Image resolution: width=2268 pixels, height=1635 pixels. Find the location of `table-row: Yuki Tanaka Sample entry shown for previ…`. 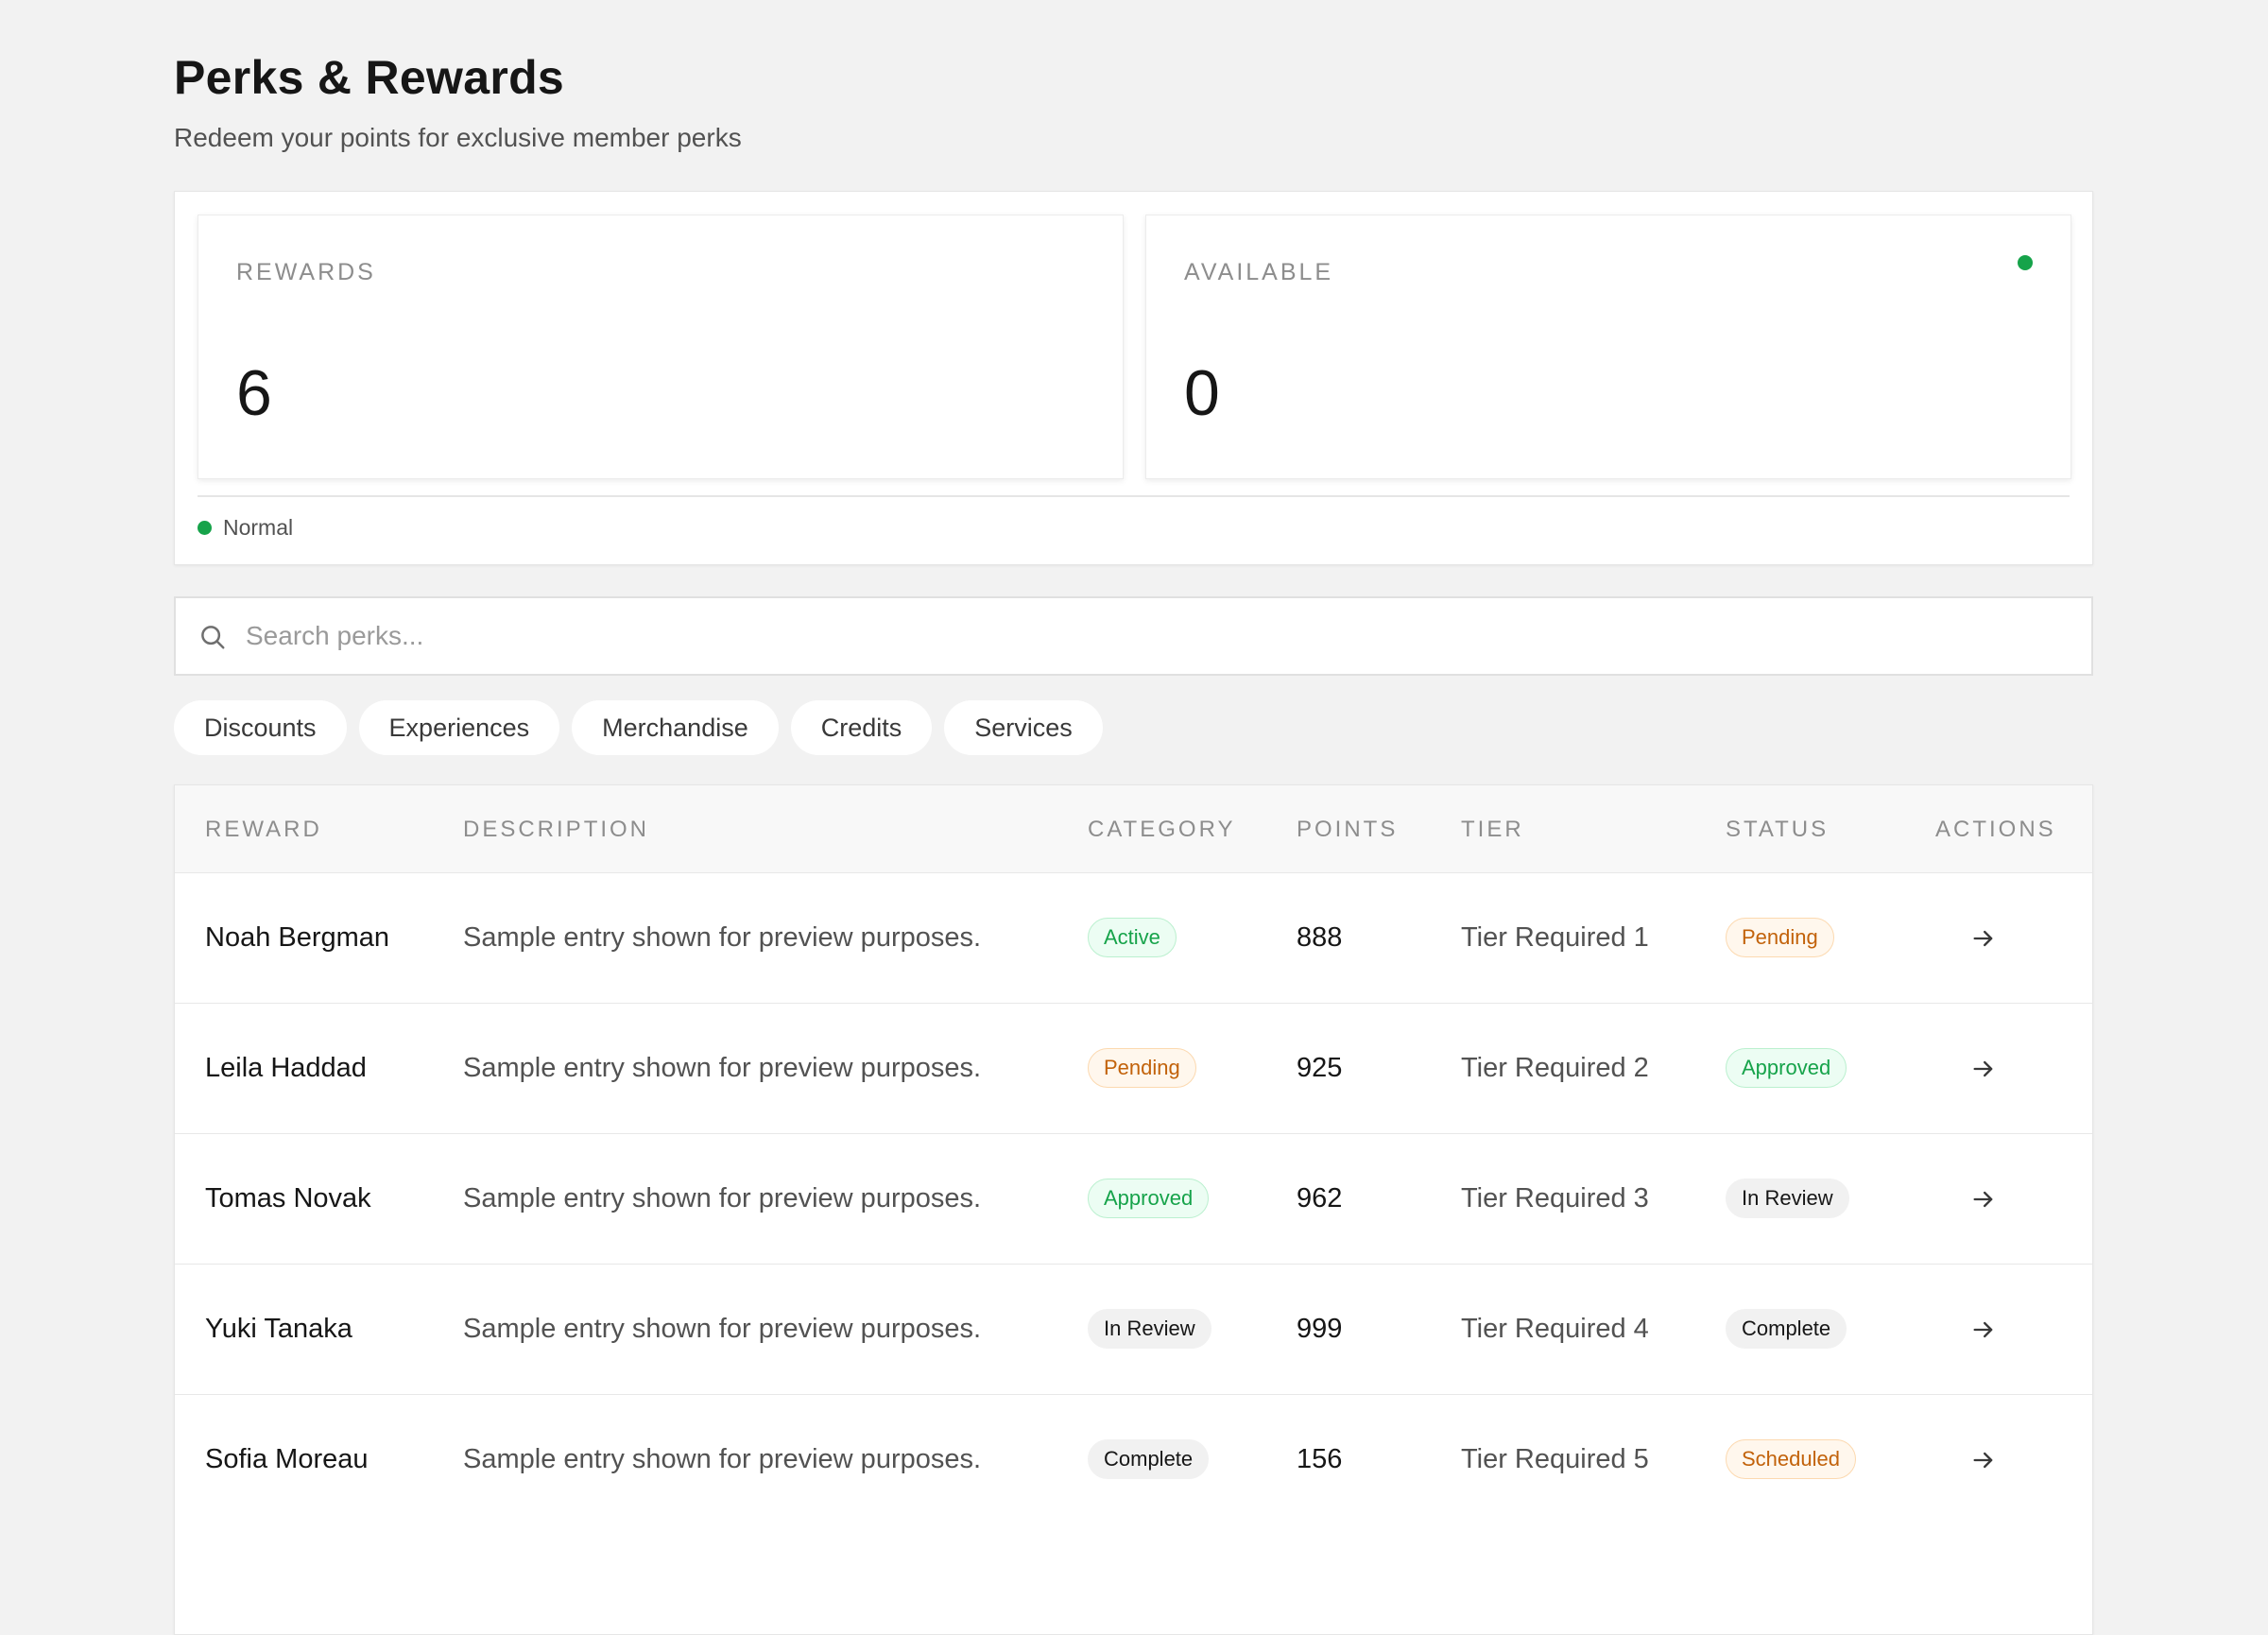

table-row: Yuki Tanaka Sample entry shown for previ… is located at coordinates (1133, 1329).